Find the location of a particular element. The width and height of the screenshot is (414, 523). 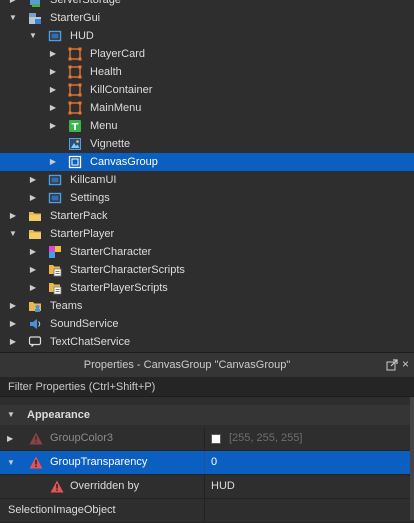

tree-item-vignette: Vignette is located at coordinates (207, 144).